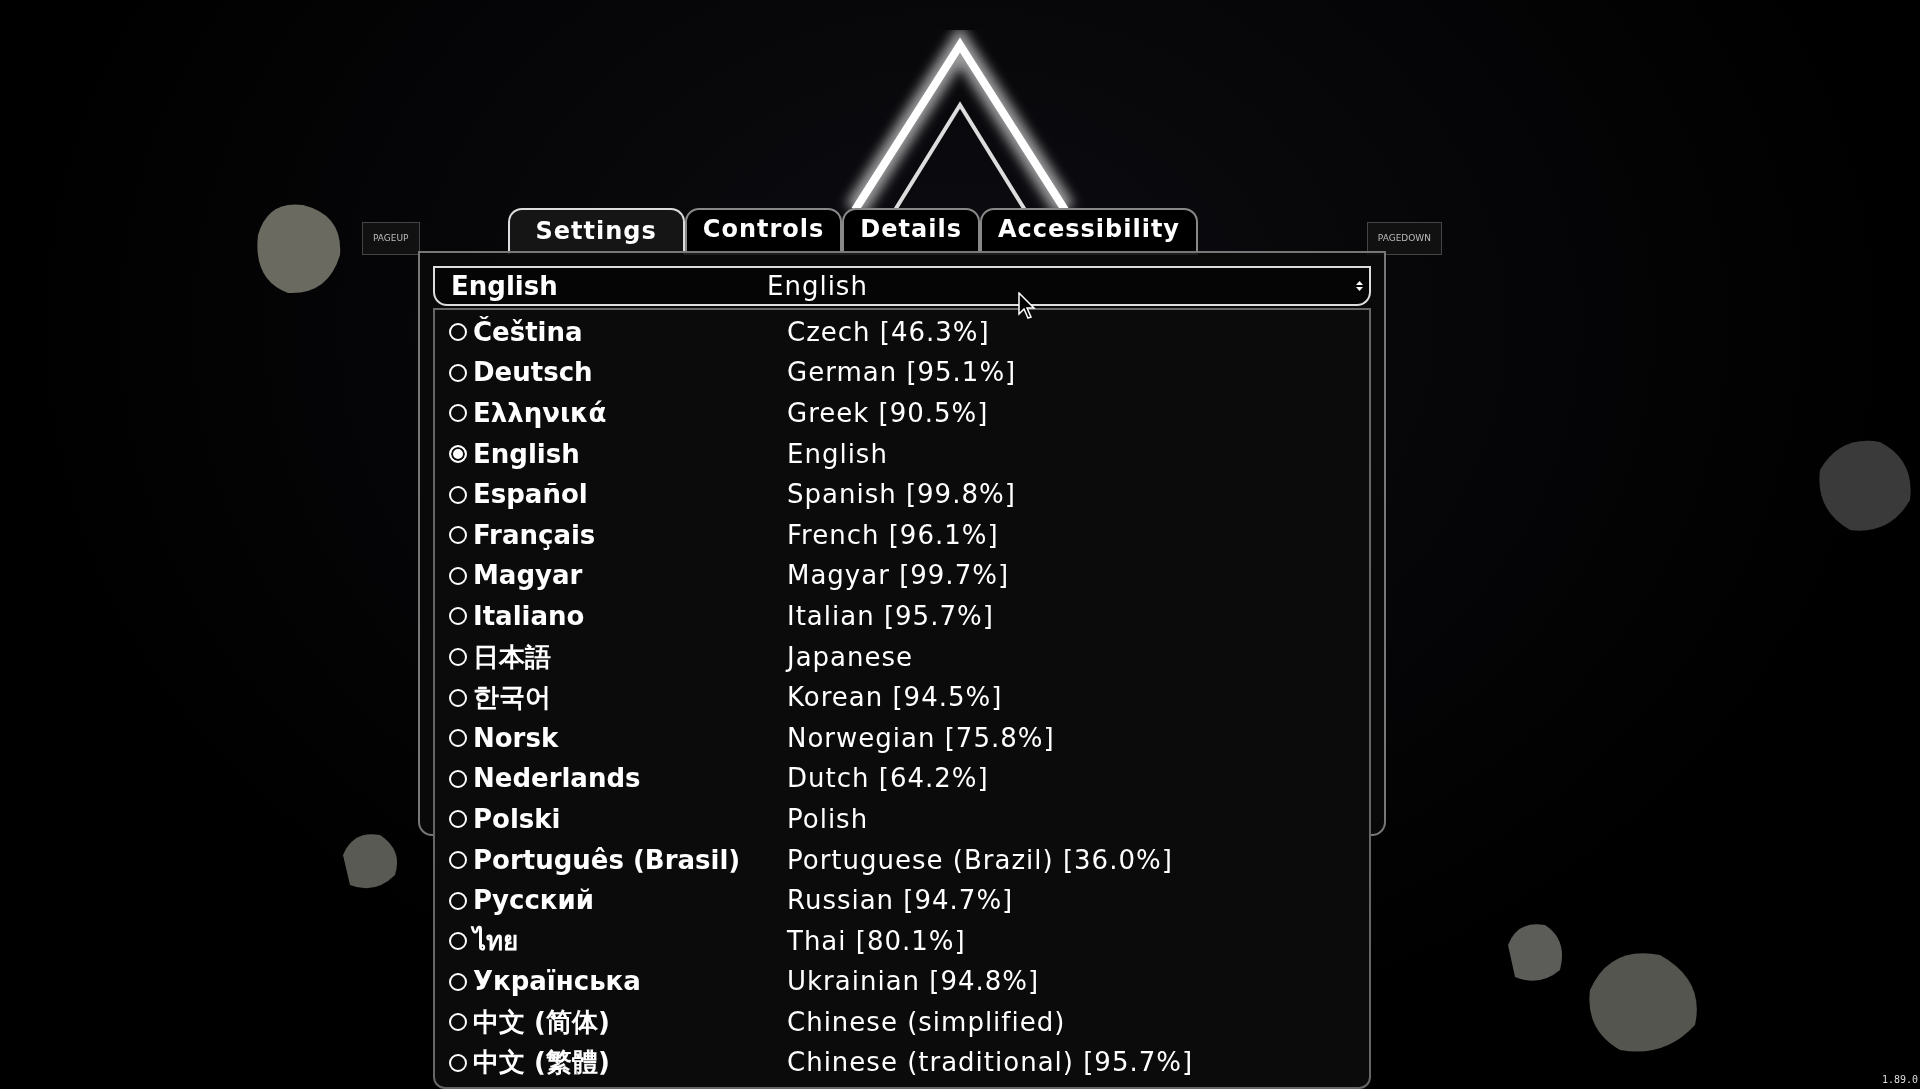  I want to click on language-native-name: Español, so click(630, 495).